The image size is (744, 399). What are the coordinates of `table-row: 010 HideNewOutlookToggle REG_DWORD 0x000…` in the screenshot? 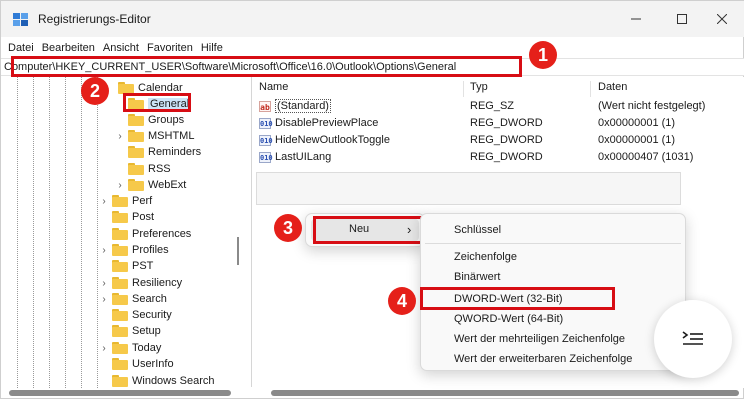 It's located at (498, 141).